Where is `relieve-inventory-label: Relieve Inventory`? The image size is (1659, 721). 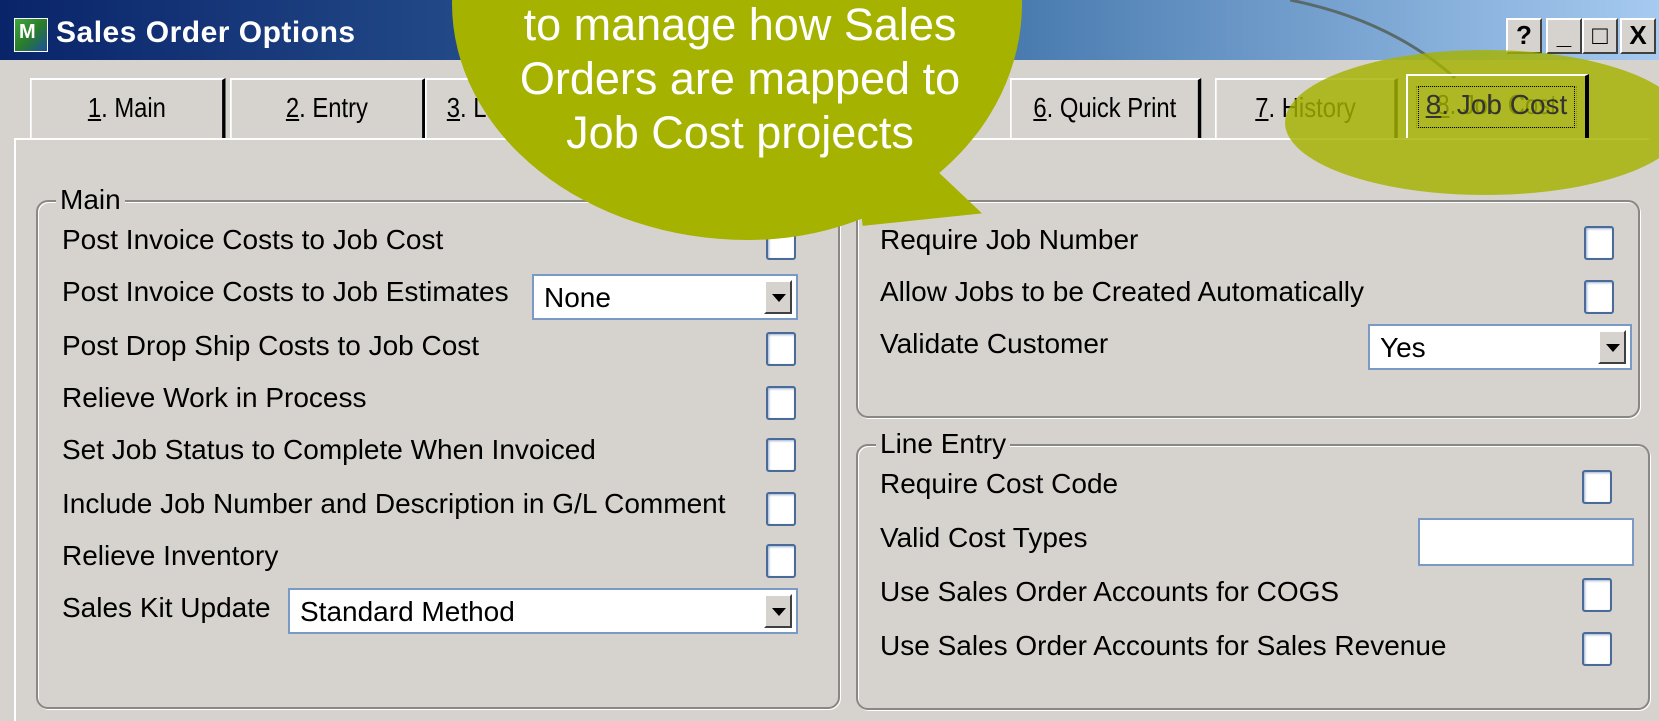 relieve-inventory-label: Relieve Inventory is located at coordinates (170, 555).